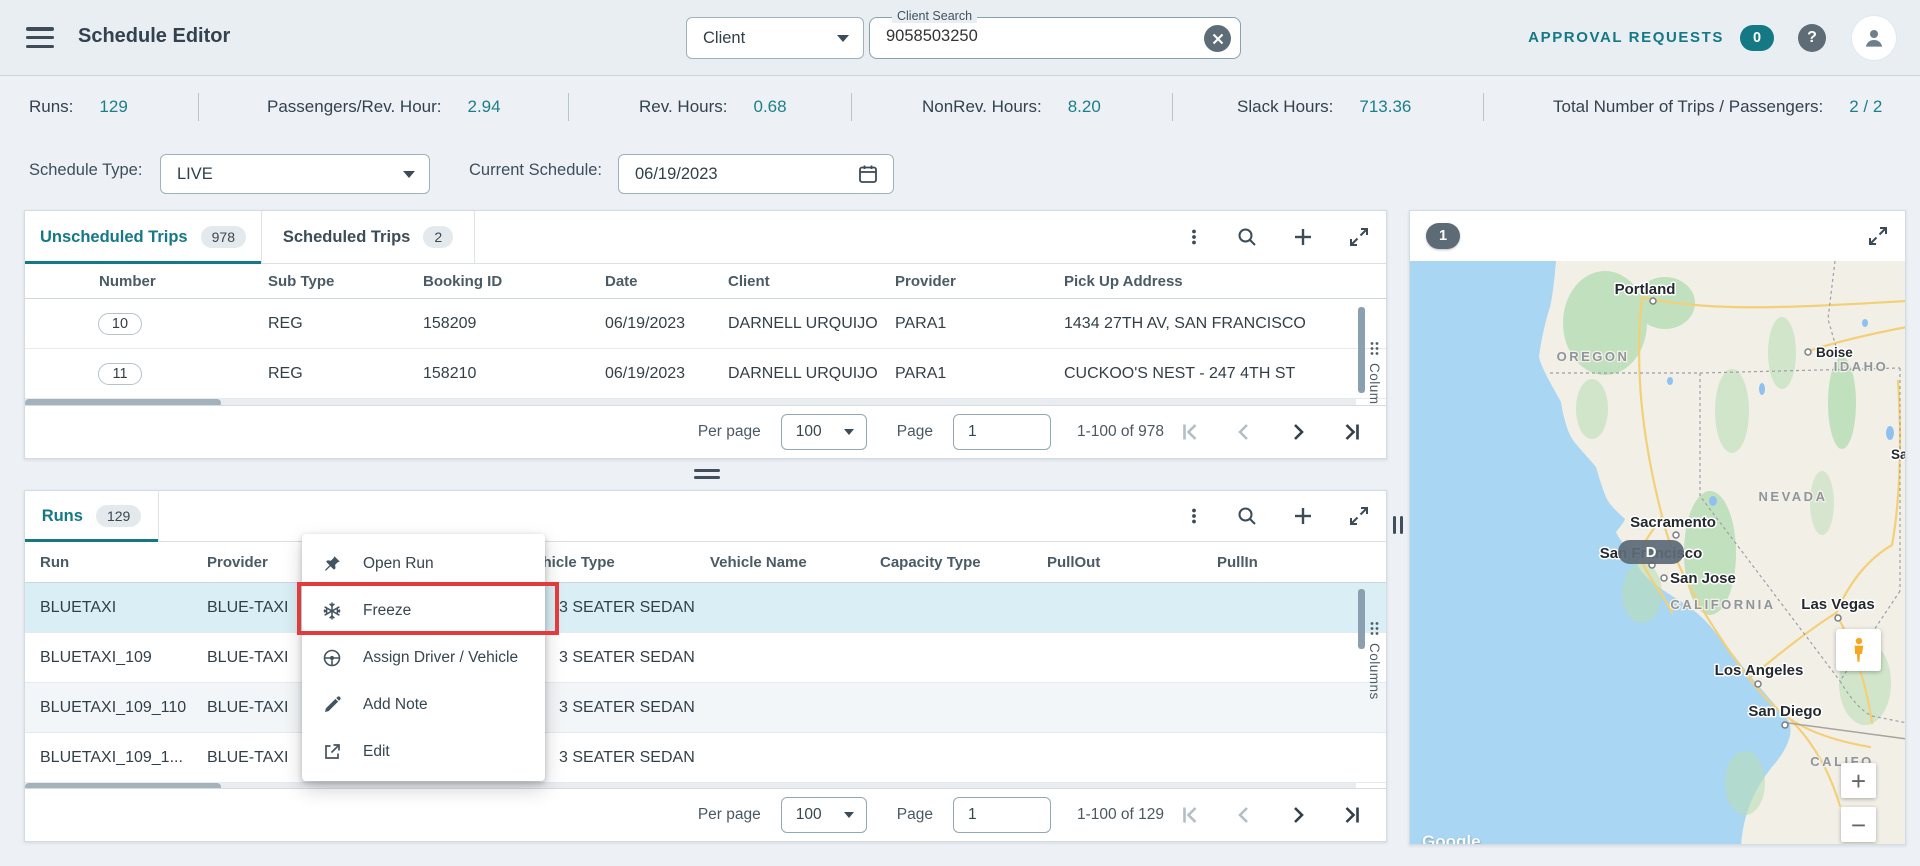  Describe the element at coordinates (62, 515) in the screenshot. I see `tab-label: Runs` at that location.